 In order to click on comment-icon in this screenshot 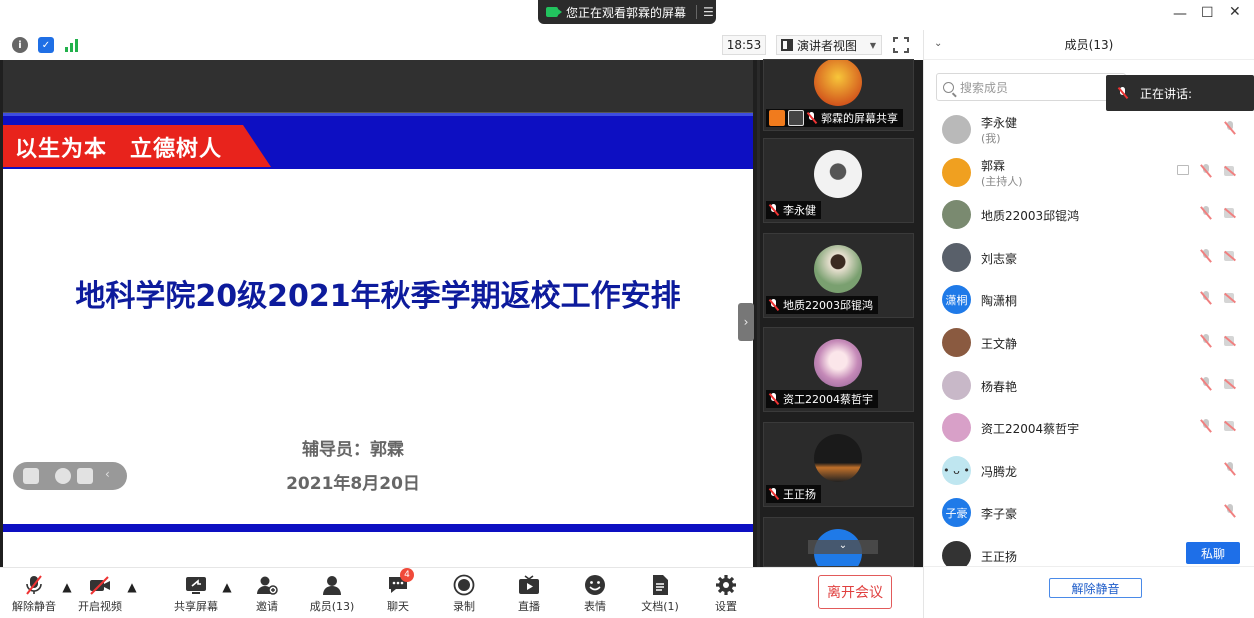, I will do `click(85, 476)`.